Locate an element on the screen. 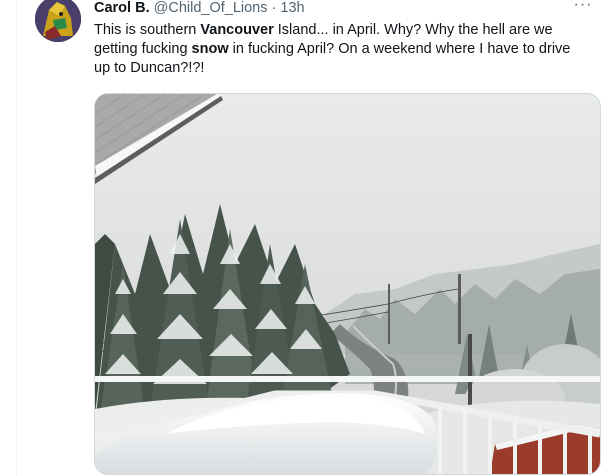 The width and height of the screenshot is (607, 476). more-options-button: ··· is located at coordinates (583, 9).